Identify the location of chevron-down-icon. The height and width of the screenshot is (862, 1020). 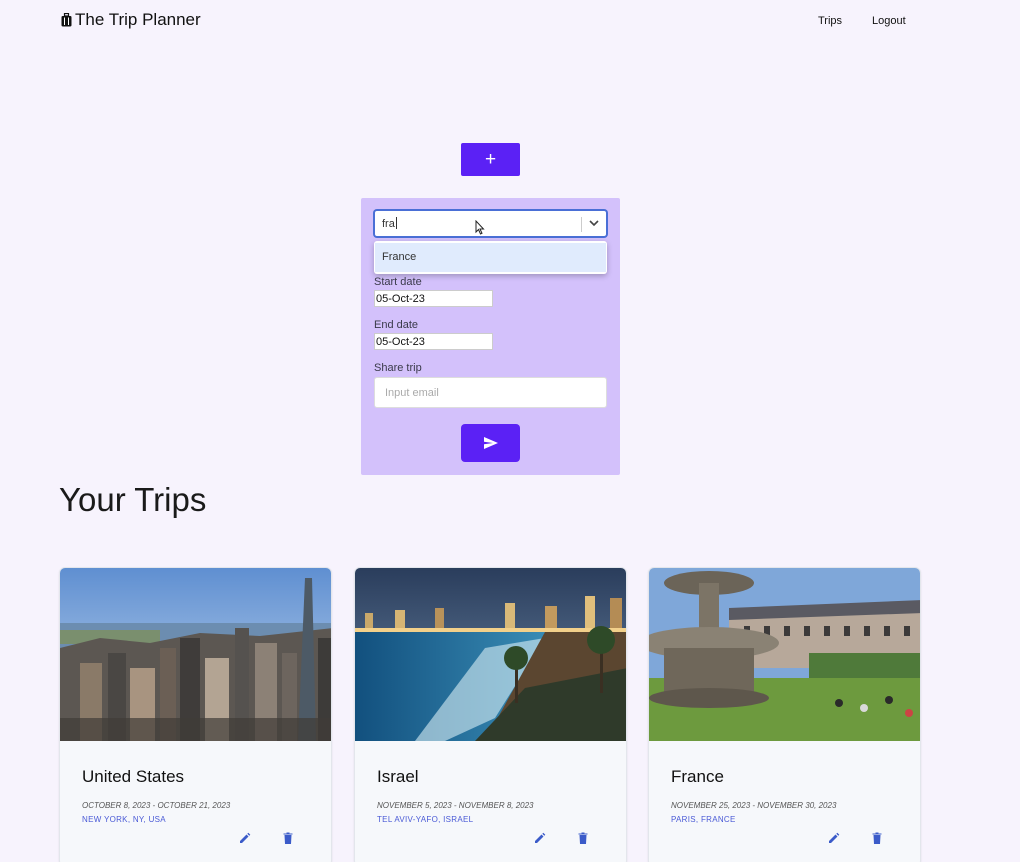
(594, 223).